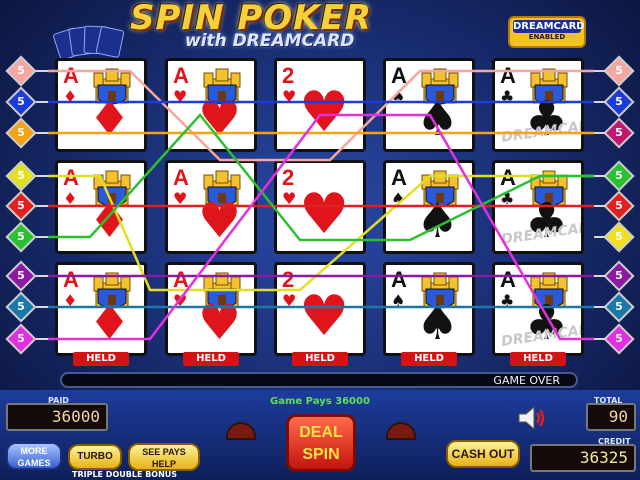 This screenshot has height=480, width=640. Describe the element at coordinates (526, 380) in the screenshot. I see `status-text: GAME OVER` at that location.